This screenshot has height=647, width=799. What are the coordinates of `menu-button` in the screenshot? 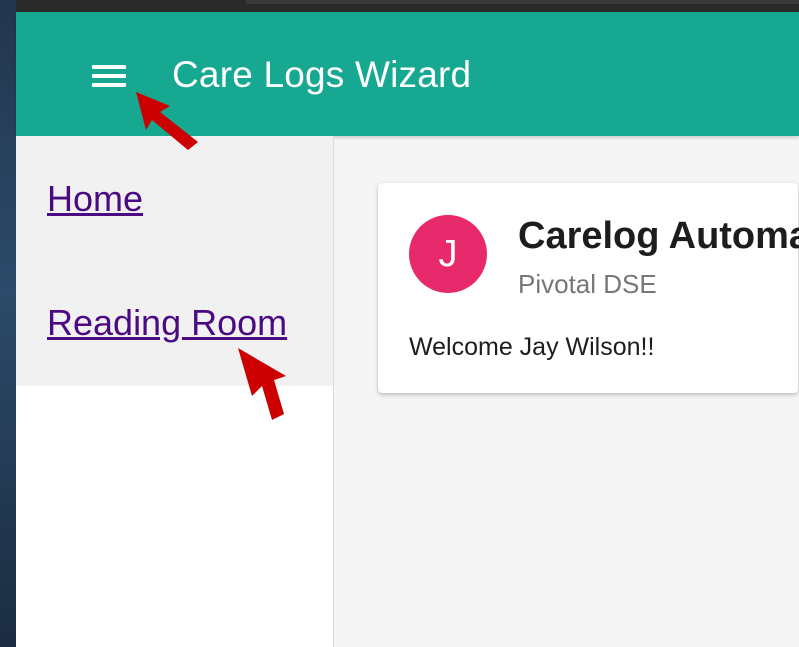 It's located at (109, 76).